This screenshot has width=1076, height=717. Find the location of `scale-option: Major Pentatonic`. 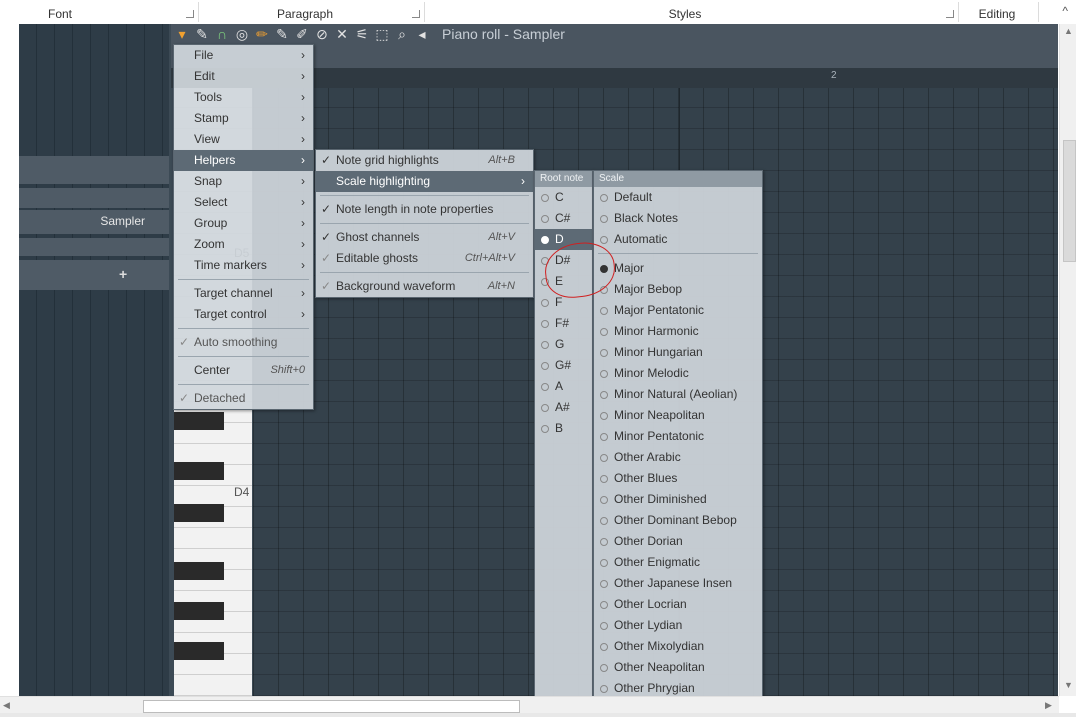

scale-option: Major Pentatonic is located at coordinates (678, 310).